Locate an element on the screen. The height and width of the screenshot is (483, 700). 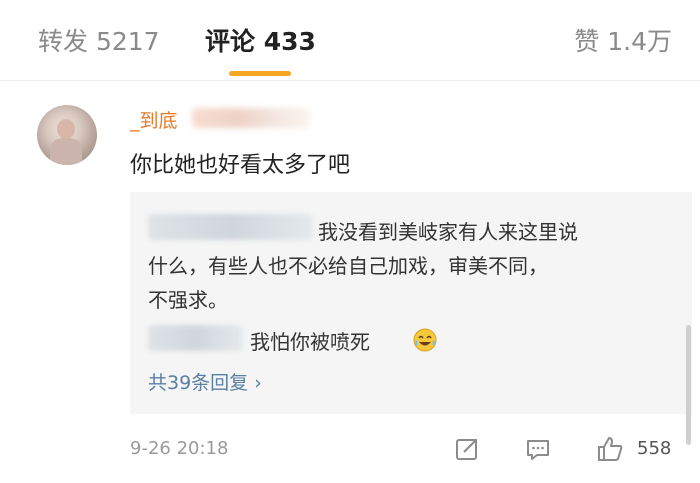
comment-timestamp: 9-26 20:18 is located at coordinates (179, 448).